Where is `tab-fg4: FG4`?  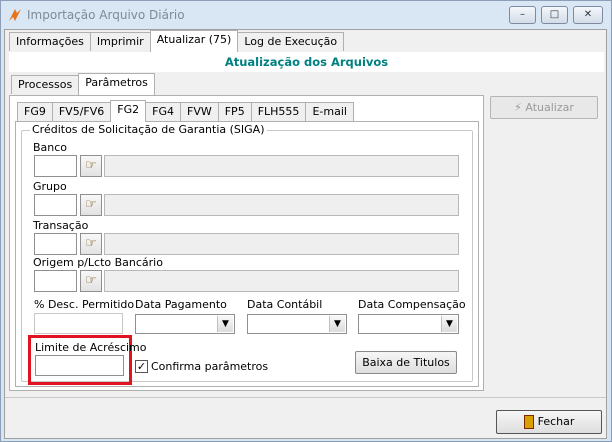
tab-fg4: FG4 is located at coordinates (163, 111).